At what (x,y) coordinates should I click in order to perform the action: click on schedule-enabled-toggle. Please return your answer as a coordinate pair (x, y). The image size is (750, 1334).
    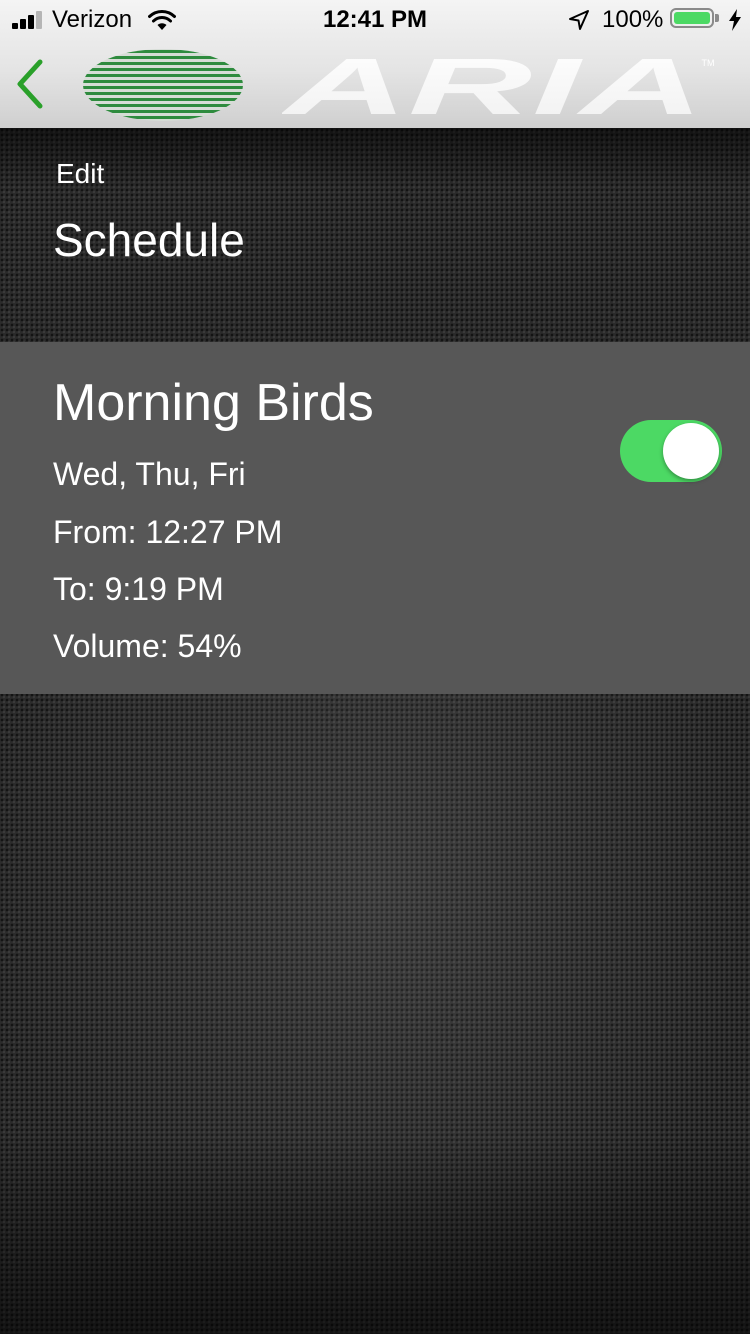
    Looking at the image, I should click on (671, 451).